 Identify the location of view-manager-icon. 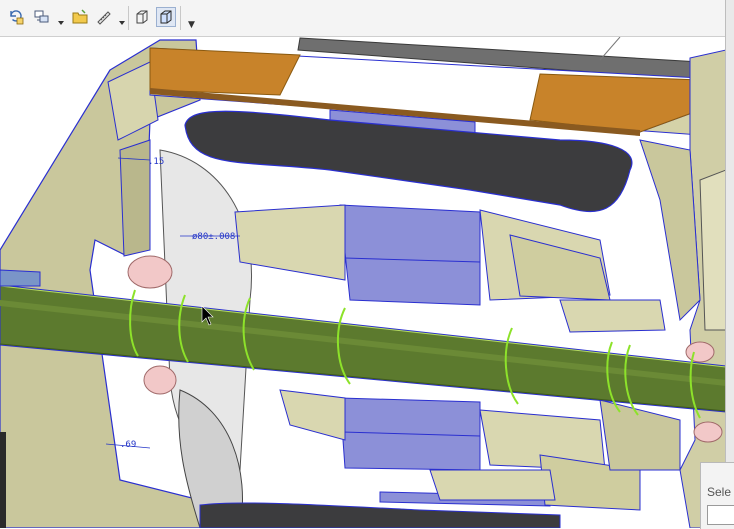
(42, 17).